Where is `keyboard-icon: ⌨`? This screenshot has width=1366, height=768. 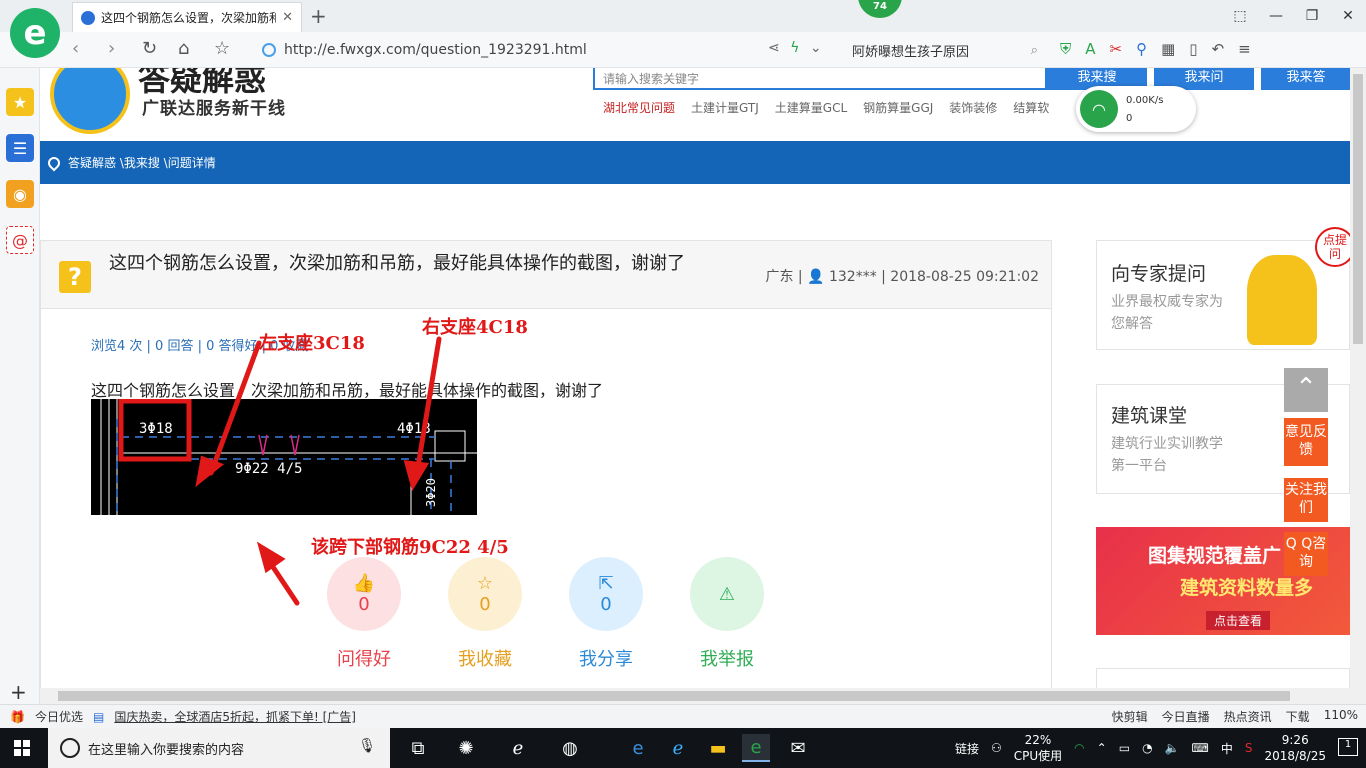 keyboard-icon: ⌨ is located at coordinates (1200, 748).